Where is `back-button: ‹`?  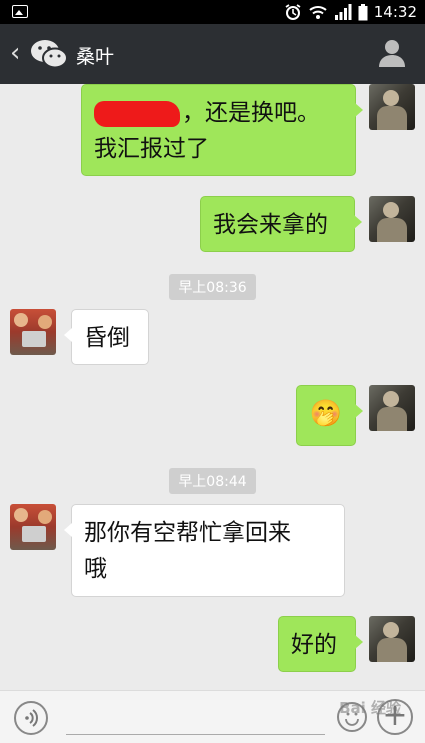 back-button: ‹ is located at coordinates (15, 53).